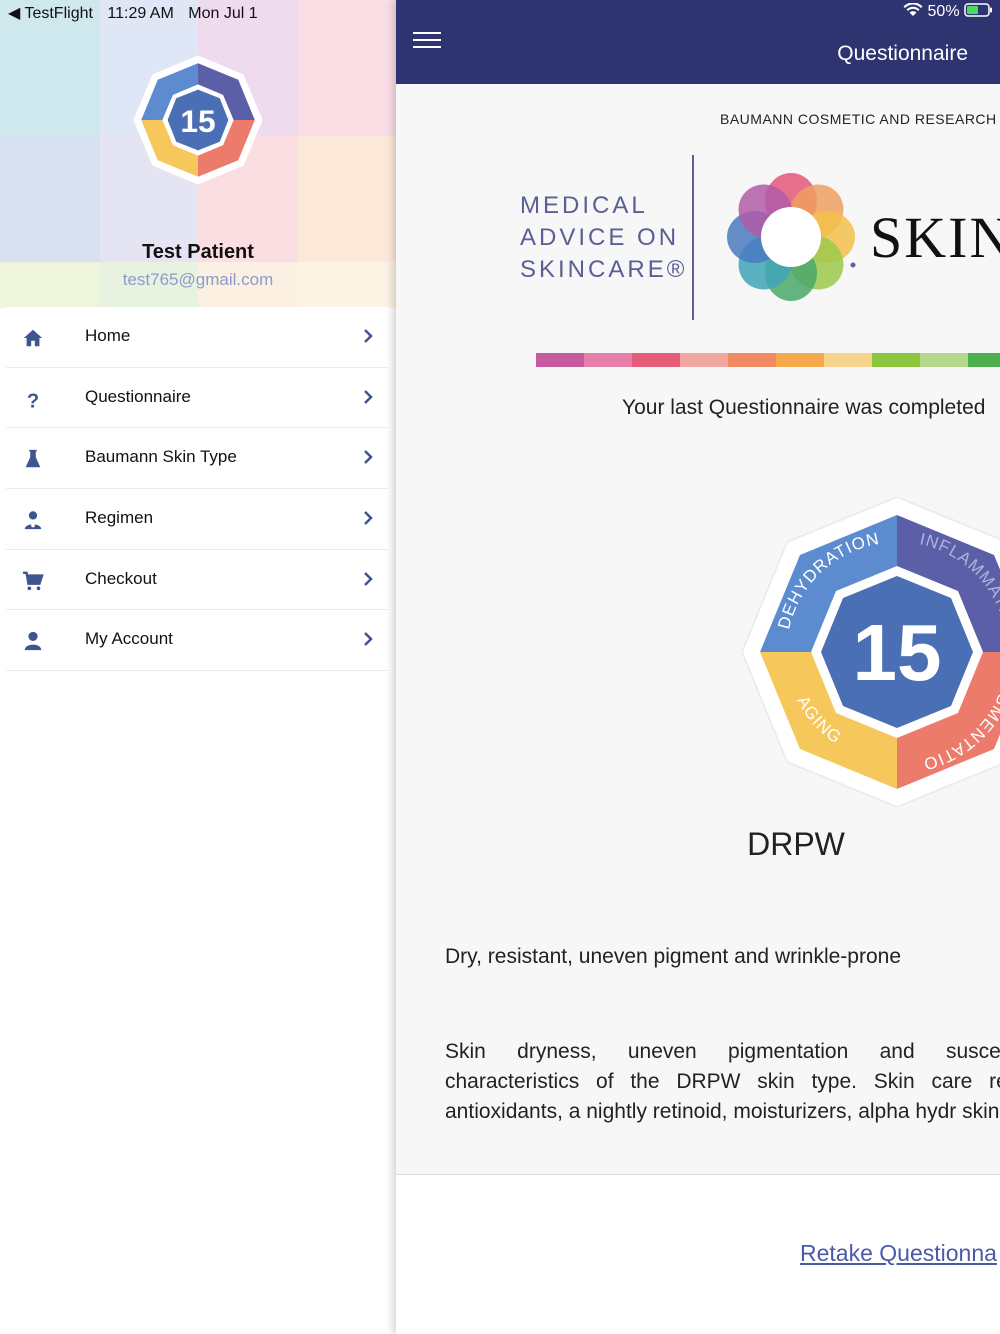  I want to click on navigation-bar: 50% Questionnaire, so click(698, 42).